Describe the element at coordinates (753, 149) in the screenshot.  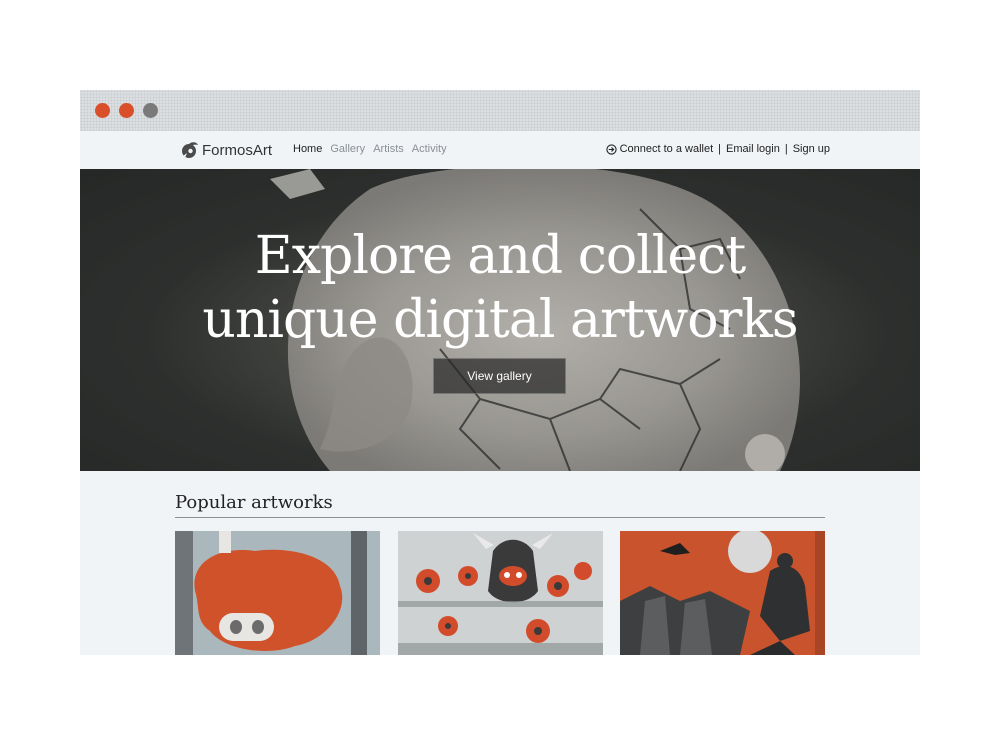
I see `email-login-link: Email login` at that location.